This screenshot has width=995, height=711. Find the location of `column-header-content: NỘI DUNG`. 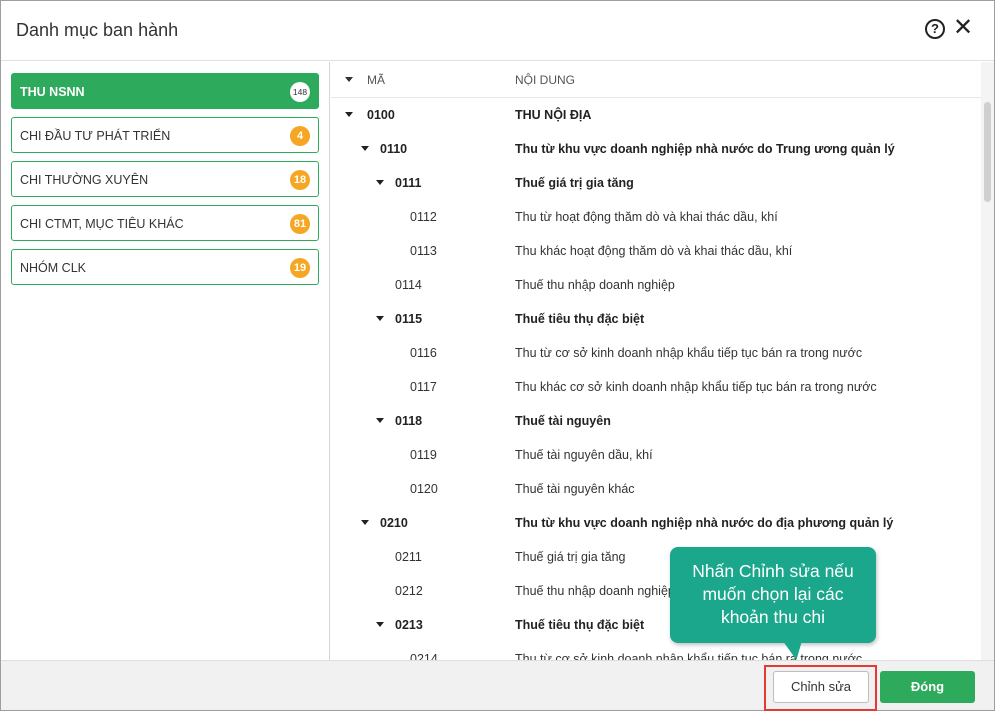

column-header-content: NỘI DUNG is located at coordinates (545, 80).